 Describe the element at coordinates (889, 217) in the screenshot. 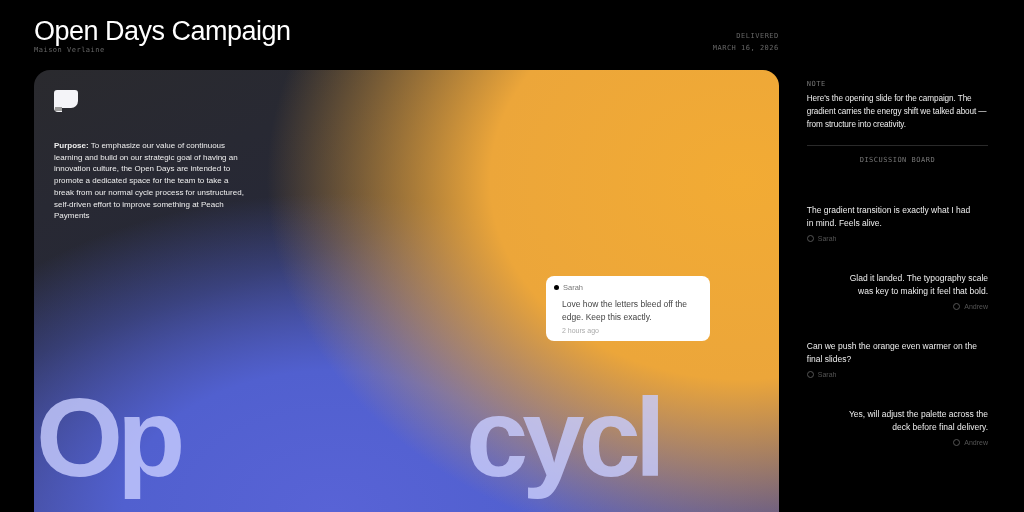

I see `comment-text: The gradient transition is exactly what I had in mind. Feels alive.` at that location.